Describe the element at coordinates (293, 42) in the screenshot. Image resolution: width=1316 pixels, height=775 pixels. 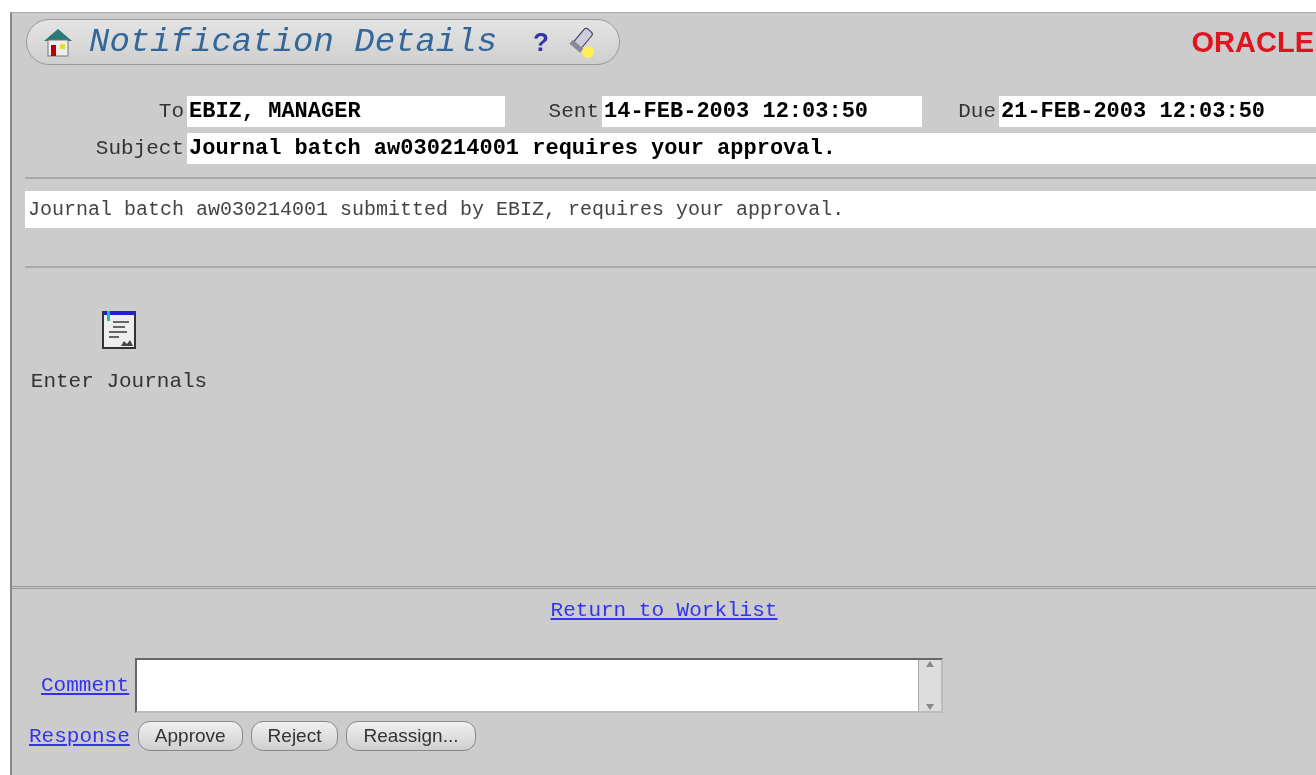
I see `page-title: Notification Details` at that location.